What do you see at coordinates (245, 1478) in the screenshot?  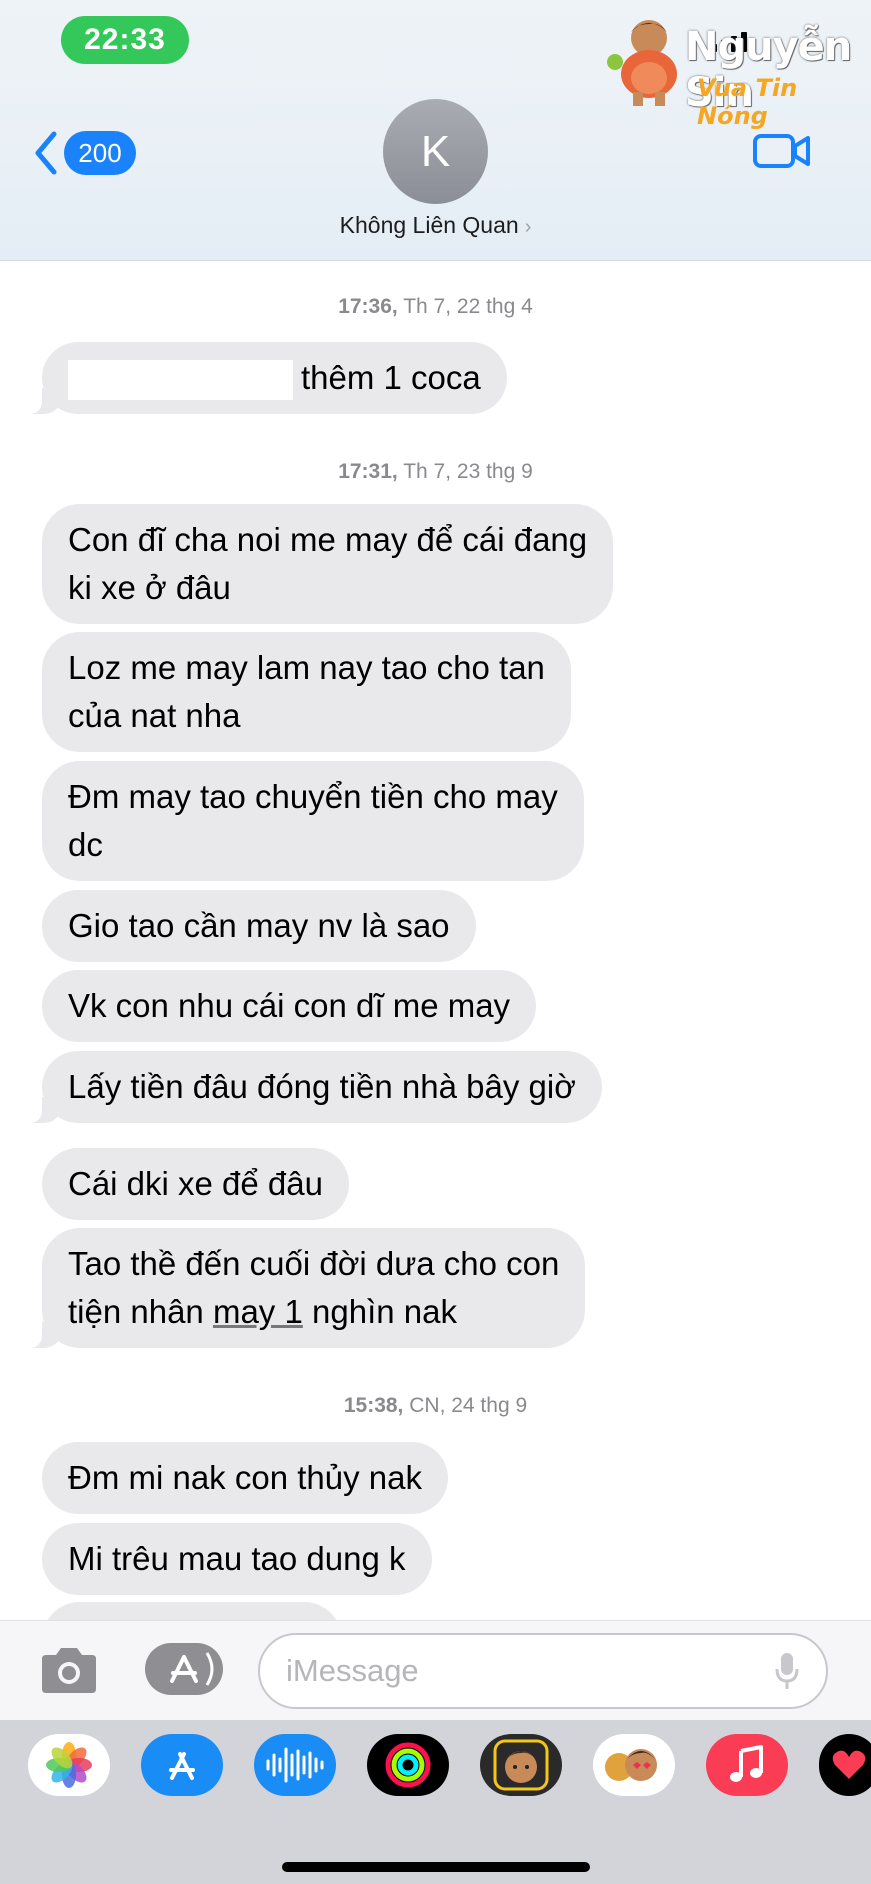 I see `message-bubble: Đm mi nak con thủy nak` at bounding box center [245, 1478].